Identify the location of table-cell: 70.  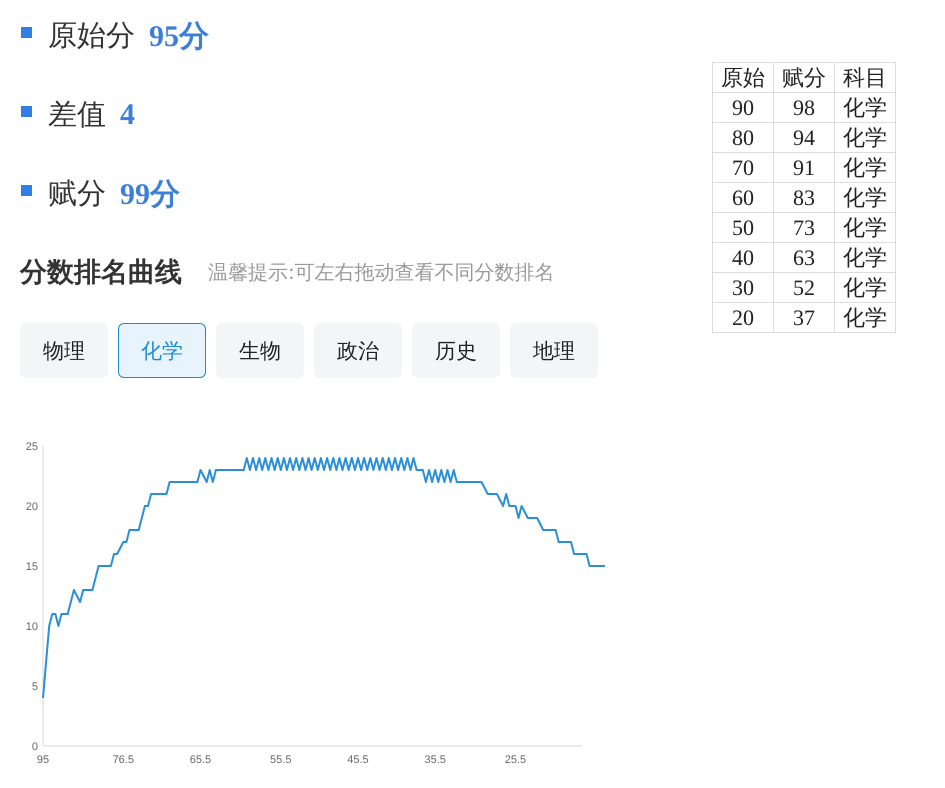
(743, 167).